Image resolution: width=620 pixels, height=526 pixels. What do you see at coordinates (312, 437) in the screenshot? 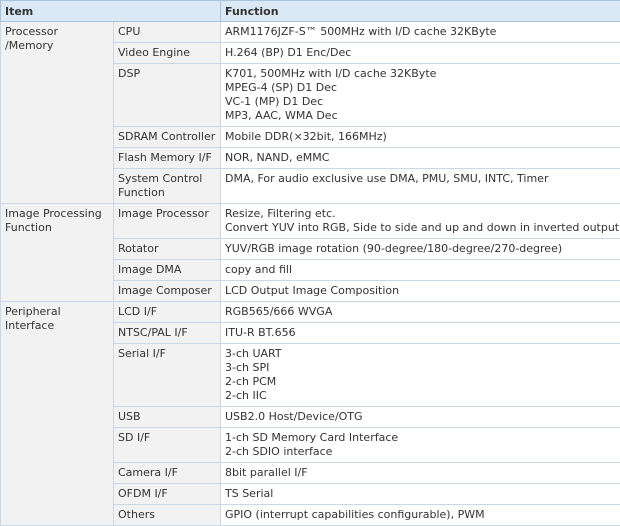
I see `function-line: 1-ch SD Memory Card Interface` at bounding box center [312, 437].